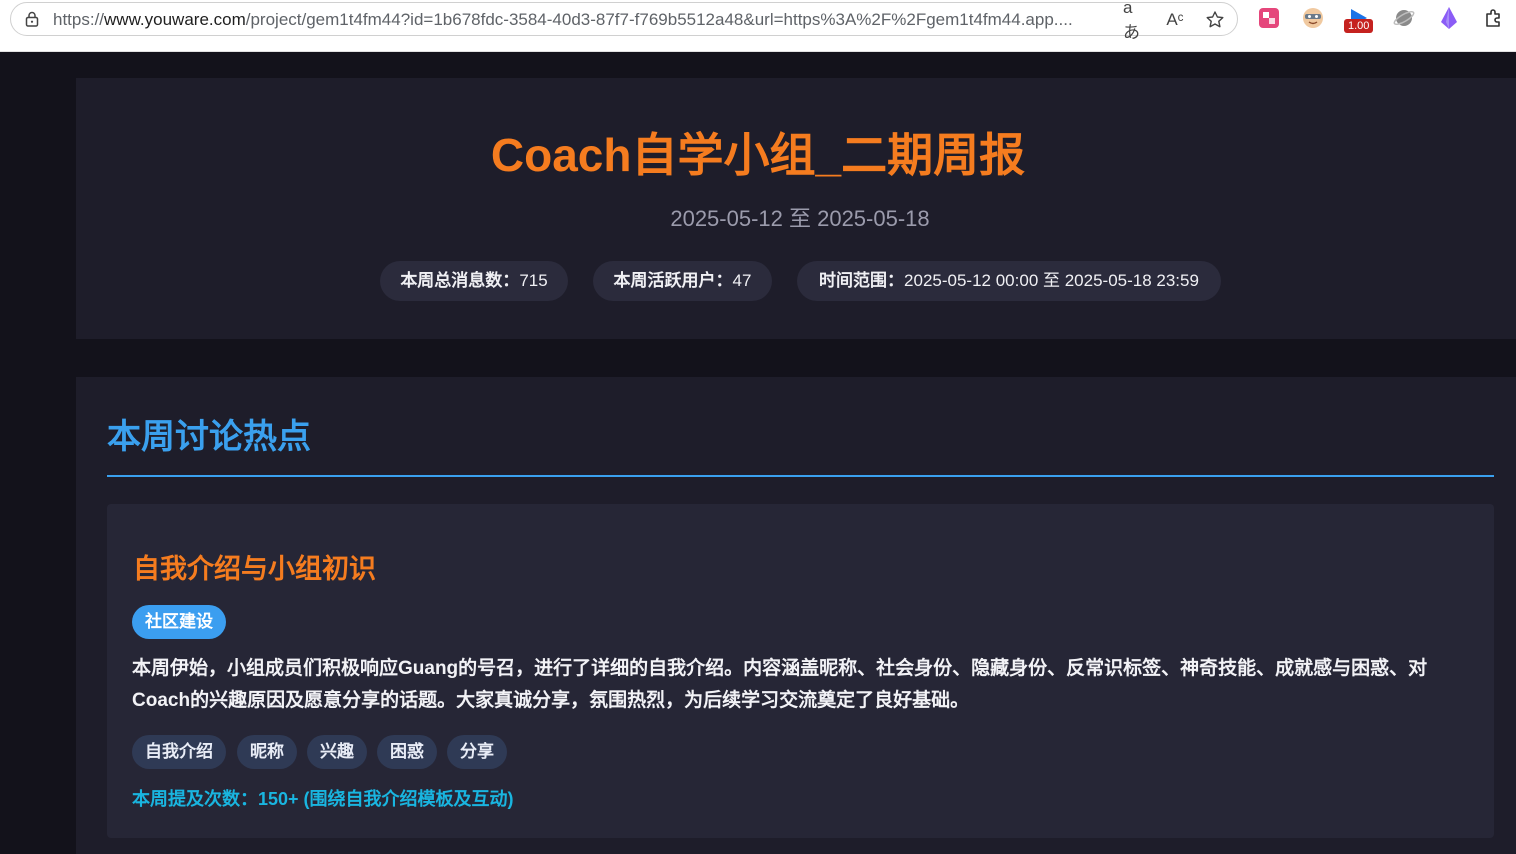 The height and width of the screenshot is (854, 1516). What do you see at coordinates (209, 437) in the screenshot?
I see `section-title: 本周讨论热点` at bounding box center [209, 437].